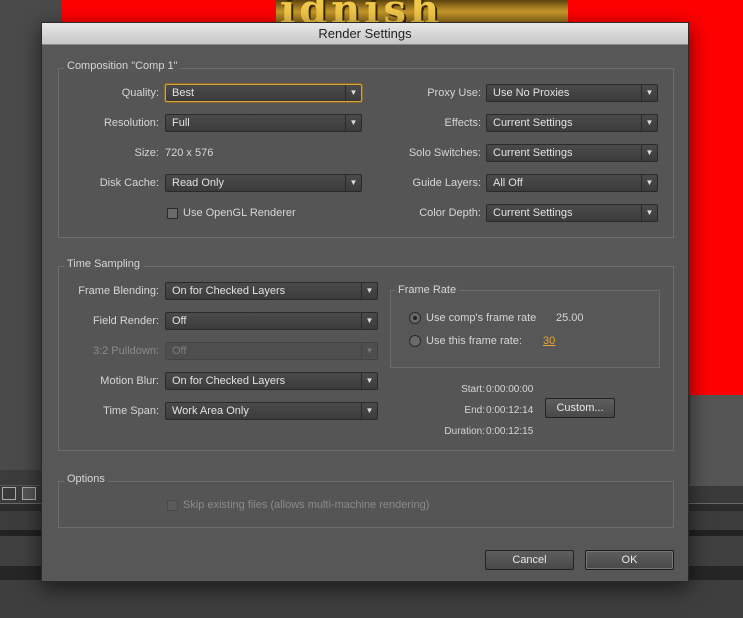 The height and width of the screenshot is (618, 743). What do you see at coordinates (446, 183) in the screenshot?
I see `guide-layers-label: Guide Layers:` at bounding box center [446, 183].